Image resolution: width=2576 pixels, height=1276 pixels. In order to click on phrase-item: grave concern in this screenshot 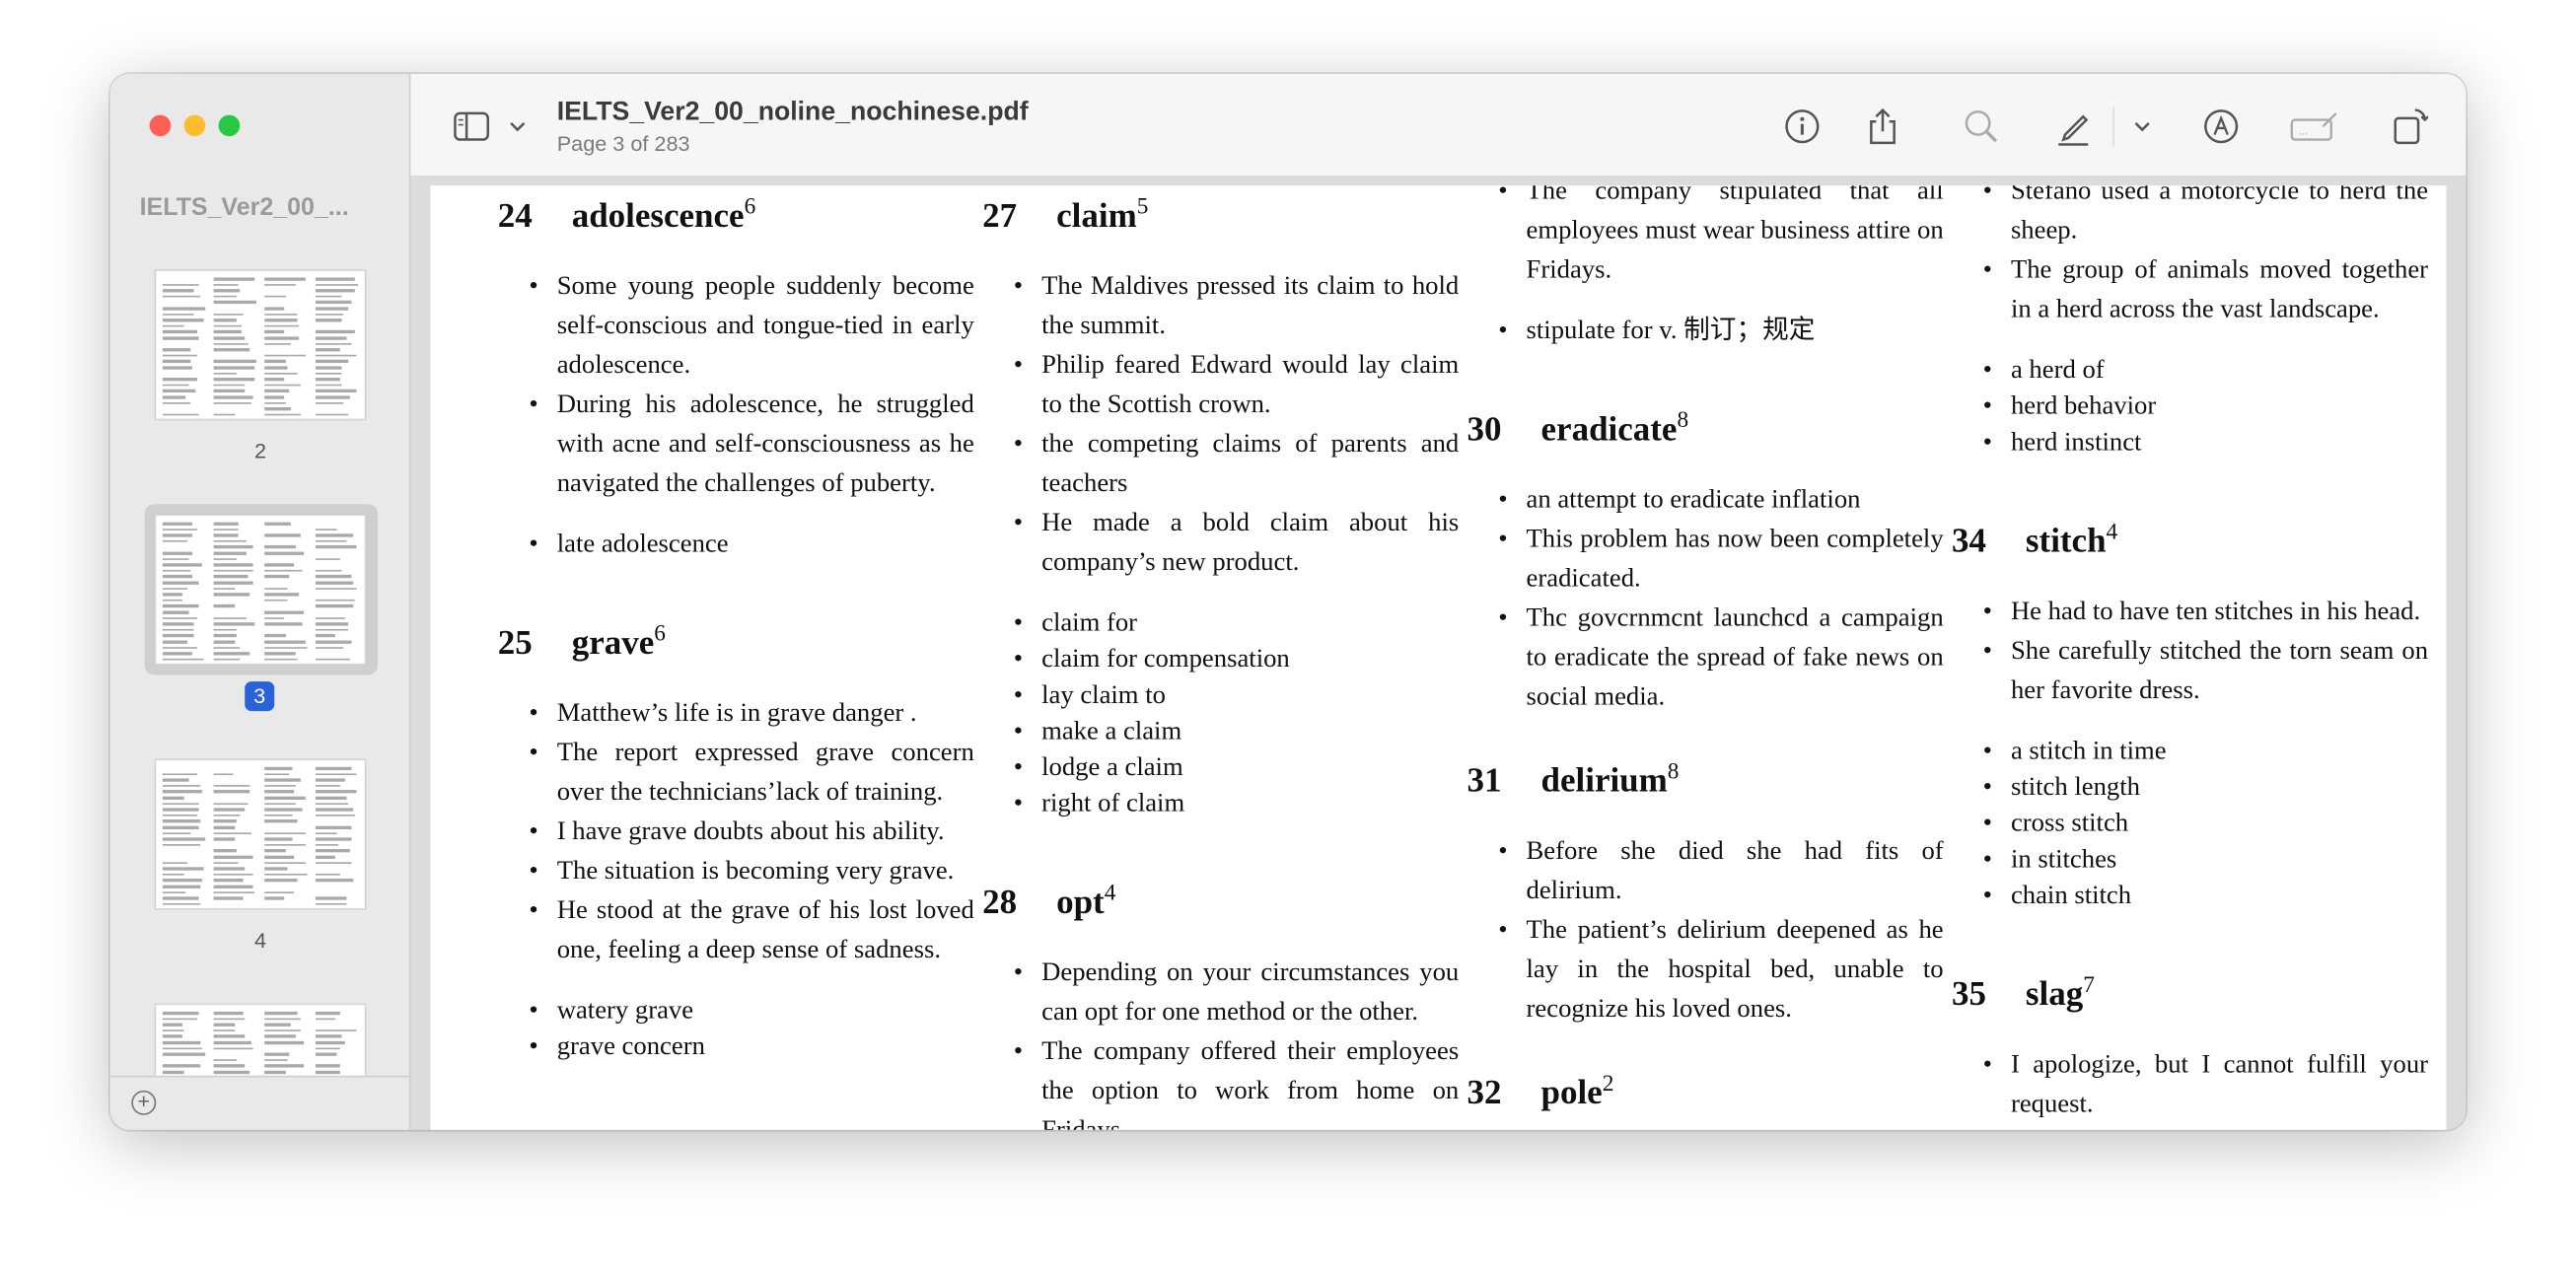, I will do `click(766, 1047)`.